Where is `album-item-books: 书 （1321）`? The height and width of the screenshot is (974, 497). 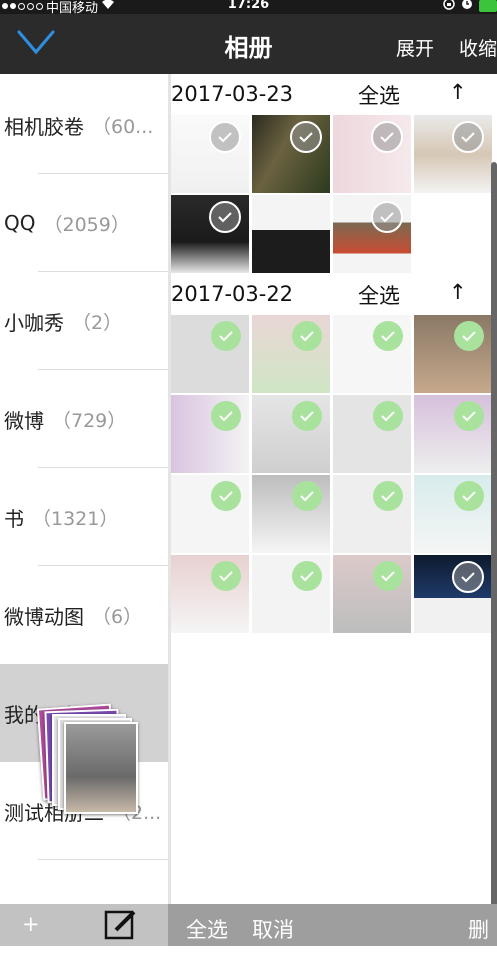
album-item-books: 书 （1321） is located at coordinates (84, 517).